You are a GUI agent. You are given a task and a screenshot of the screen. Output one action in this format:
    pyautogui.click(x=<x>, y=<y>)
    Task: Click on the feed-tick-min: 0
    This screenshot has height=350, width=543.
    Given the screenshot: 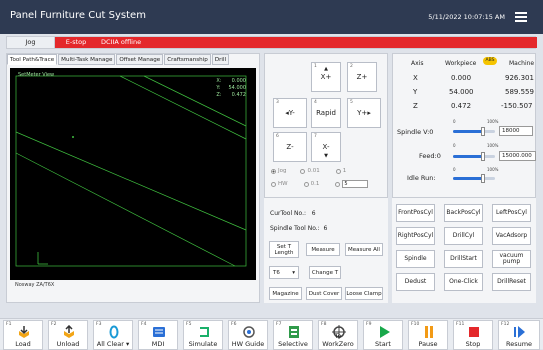 What is the action you would take?
    pyautogui.click(x=454, y=145)
    